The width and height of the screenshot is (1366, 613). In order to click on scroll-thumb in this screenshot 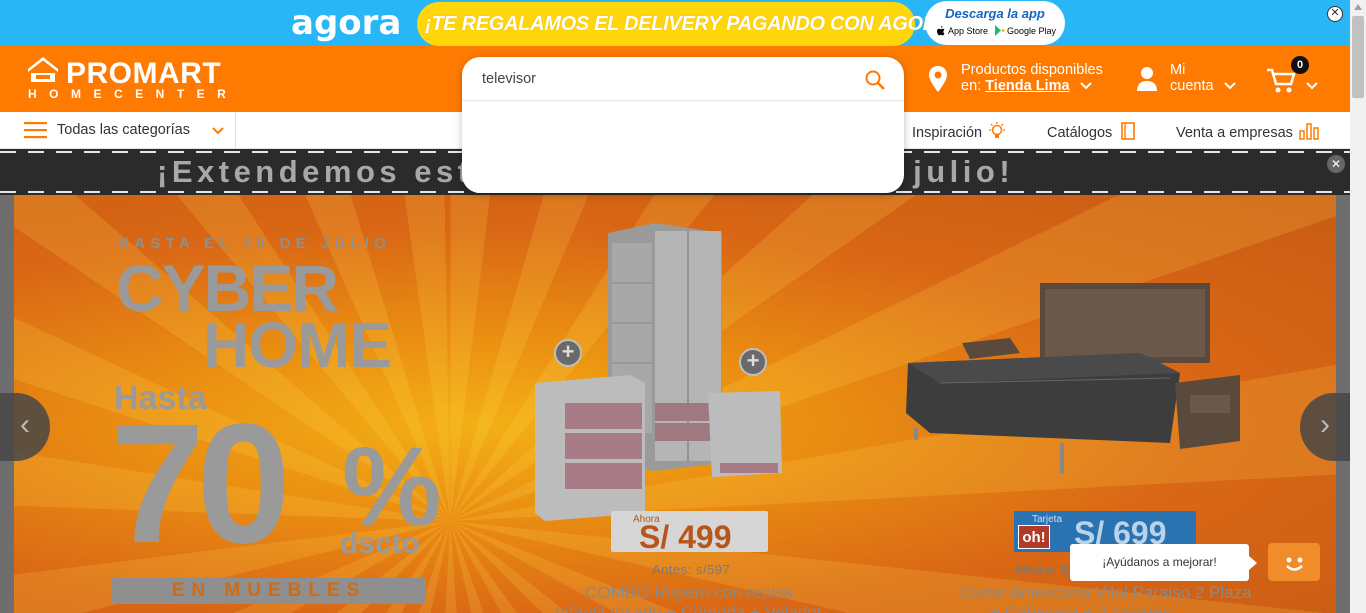, I will do `click(1358, 57)`.